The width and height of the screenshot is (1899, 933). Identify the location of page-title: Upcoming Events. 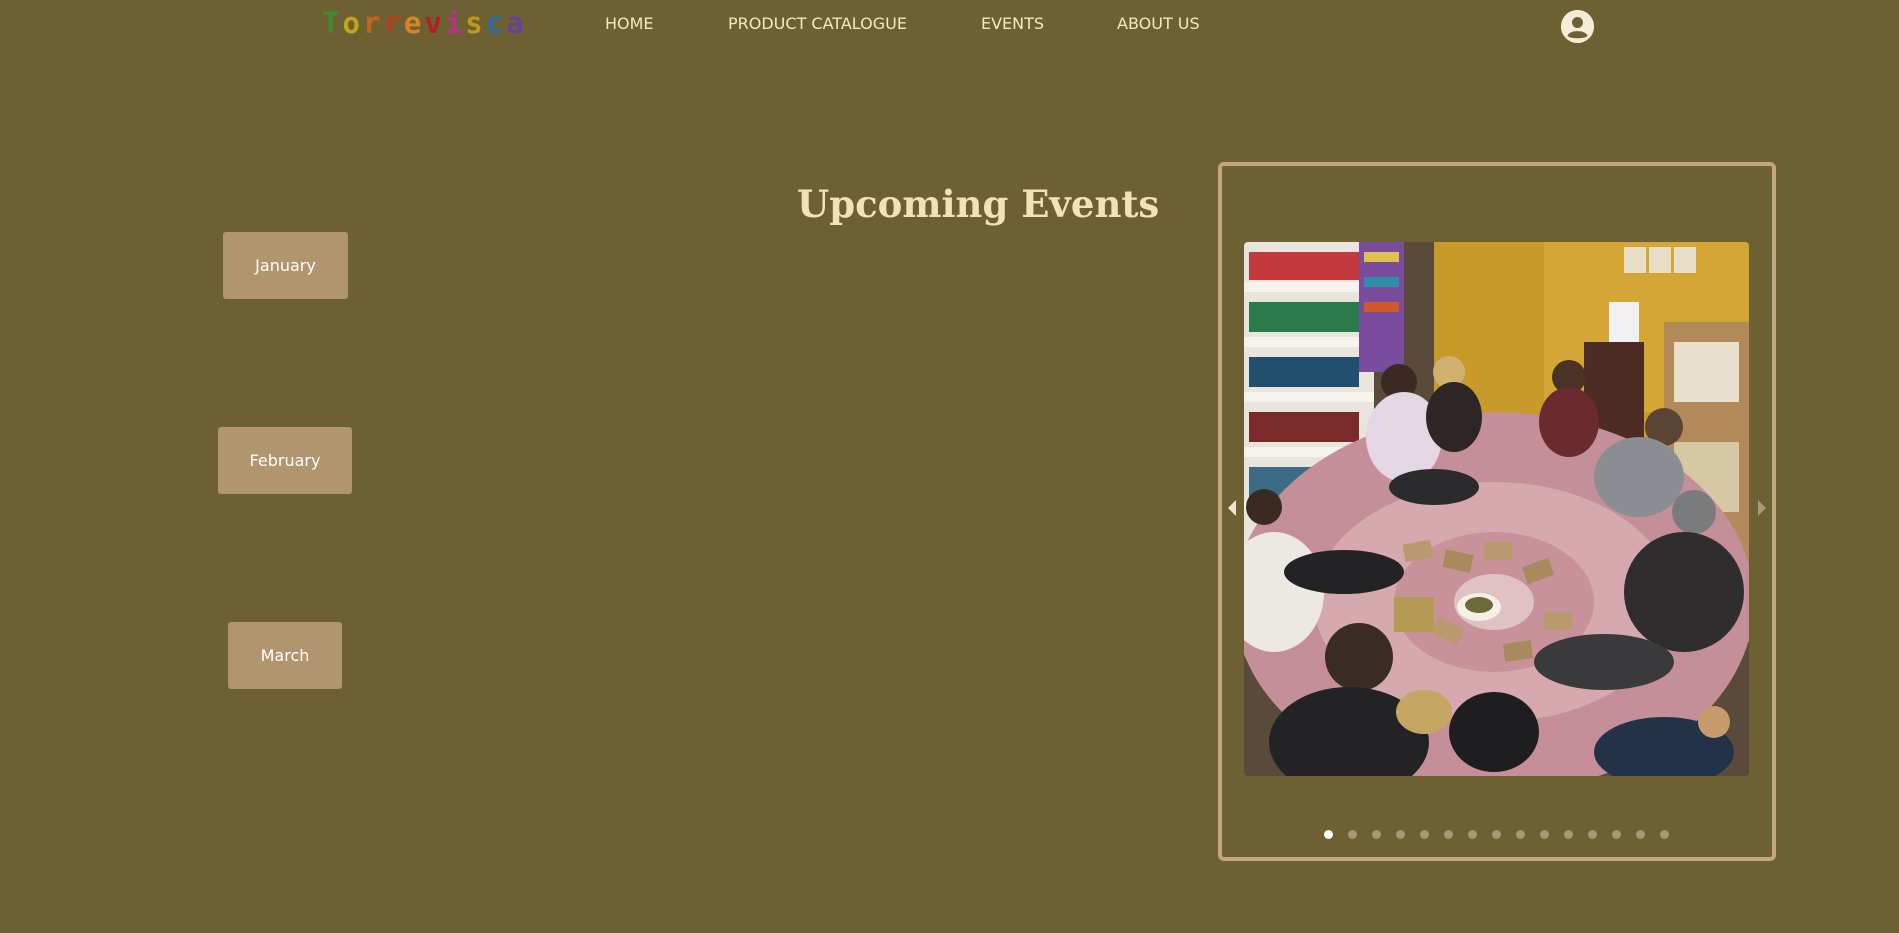
(978, 204).